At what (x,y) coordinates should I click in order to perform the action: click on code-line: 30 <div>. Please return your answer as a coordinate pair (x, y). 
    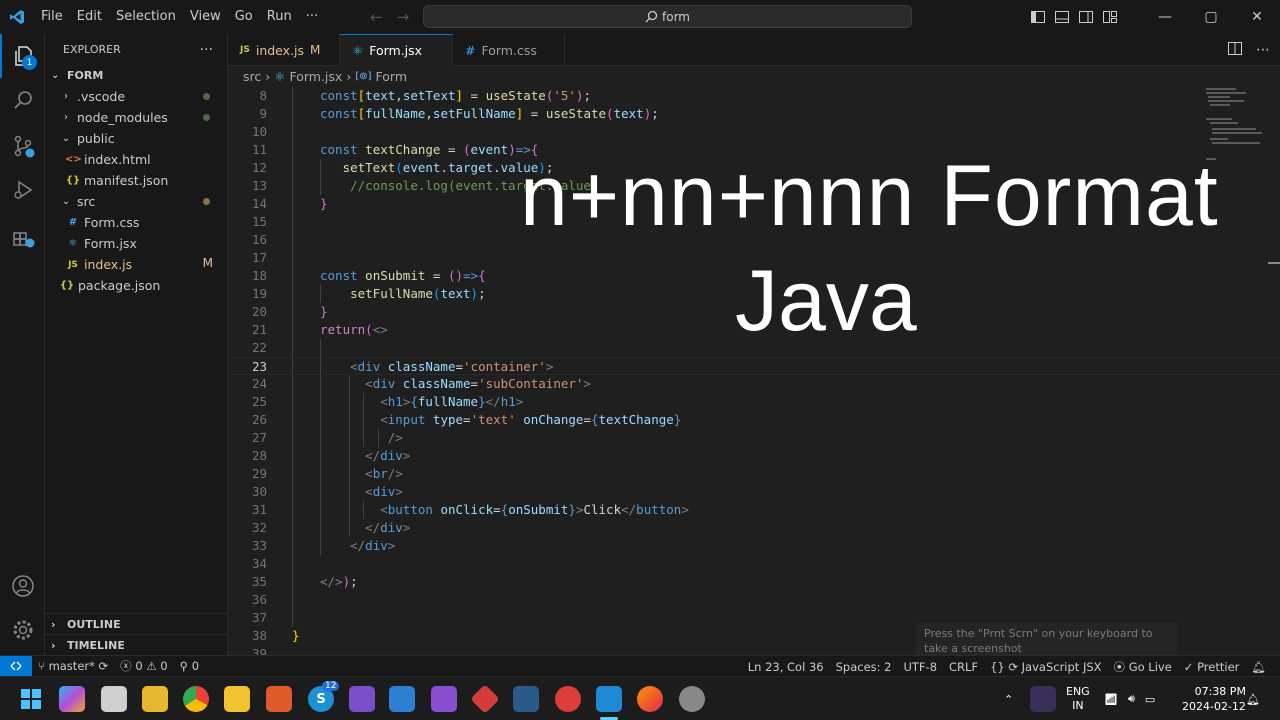
    Looking at the image, I should click on (327, 491).